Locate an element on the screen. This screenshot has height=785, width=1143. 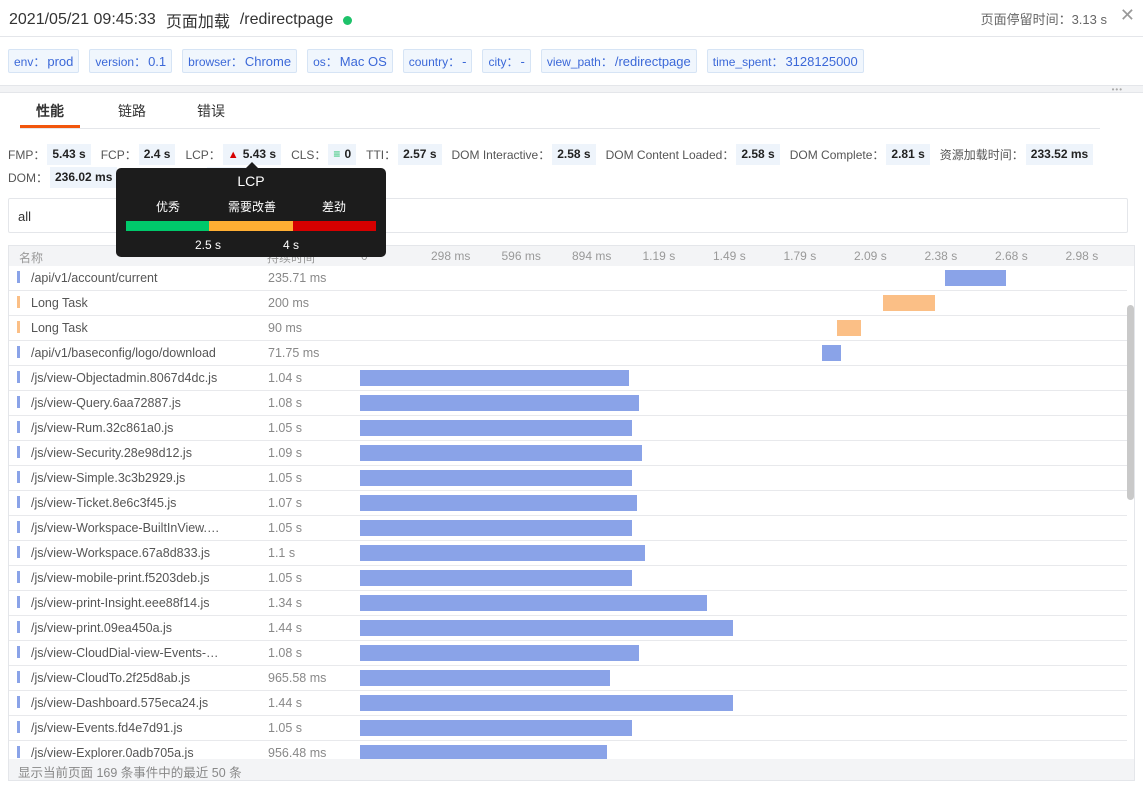
row-name: /js/view-Security.28e98d12.js is located at coordinates (111, 453).